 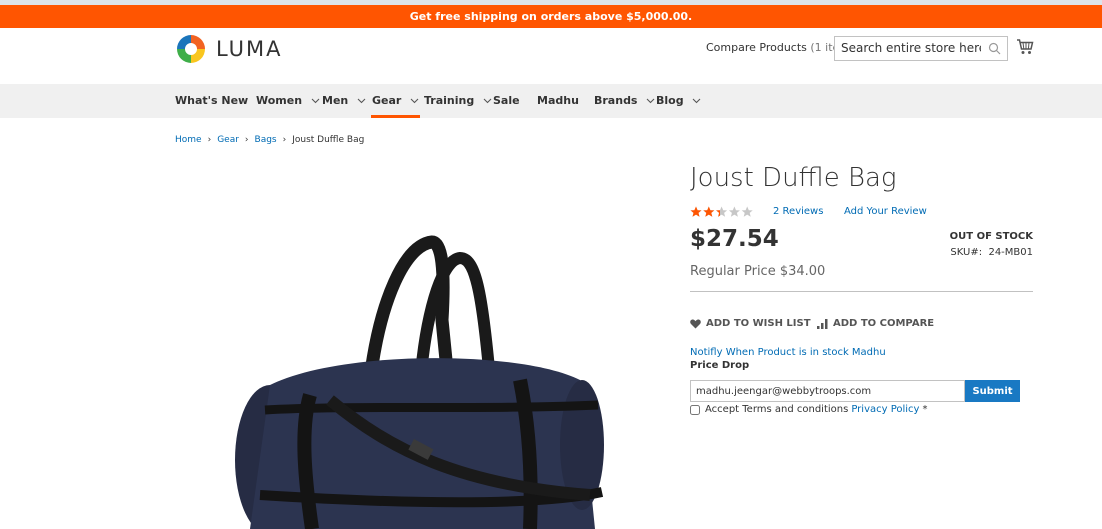 What do you see at coordinates (228, 140) in the screenshot?
I see `breadcrumb-gear: Gear` at bounding box center [228, 140].